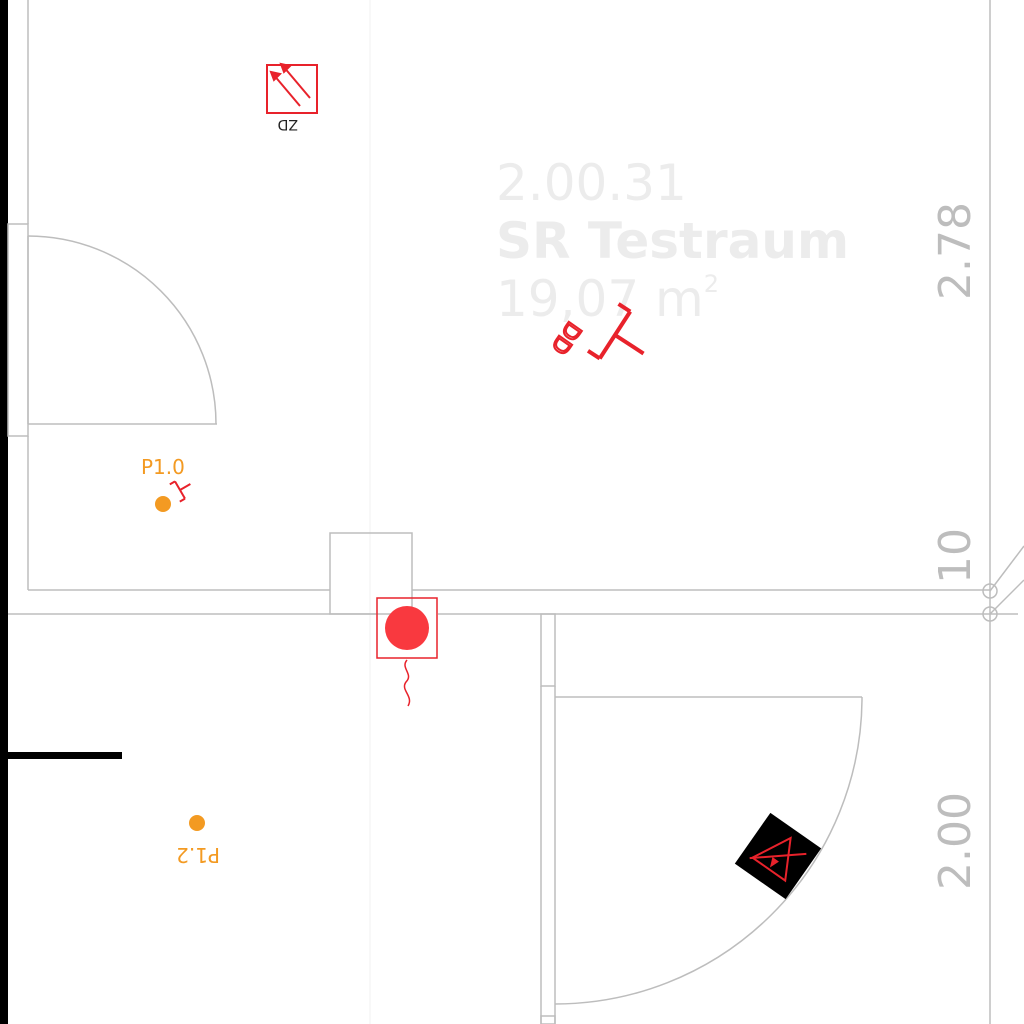 The image size is (1024, 1024). I want to click on zd-label: ZD, so click(288, 124).